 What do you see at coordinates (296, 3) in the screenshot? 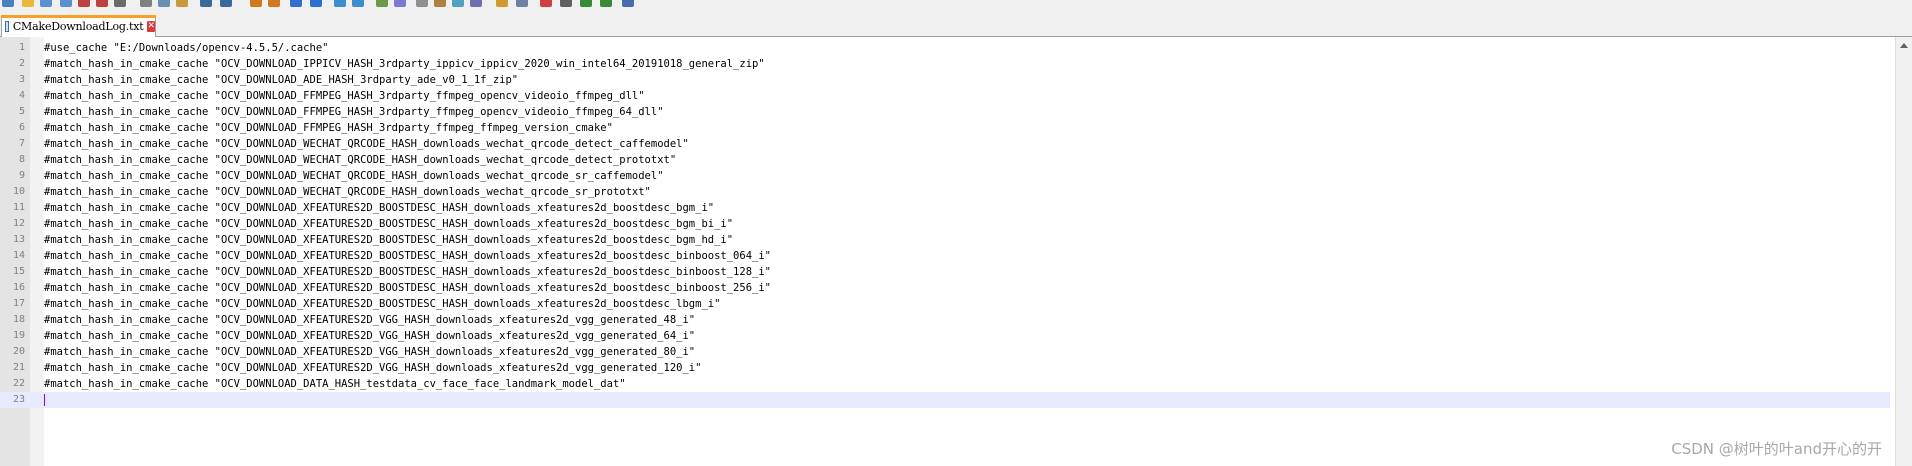
I see `zoom-in-icon` at bounding box center [296, 3].